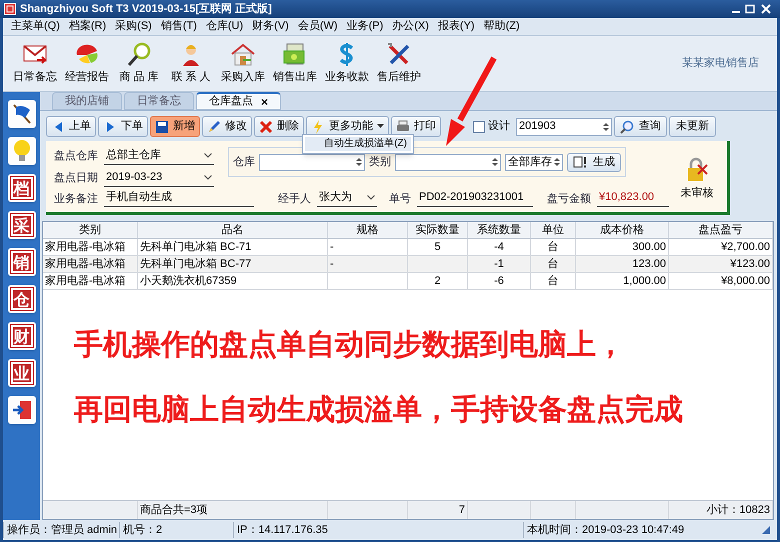 The image size is (780, 542). Describe the element at coordinates (553, 230) in the screenshot. I see `column-header: 单位` at that location.